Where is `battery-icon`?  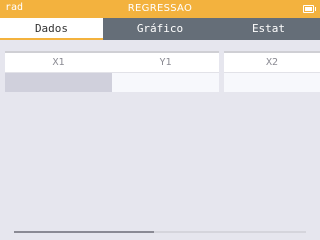 battery-icon is located at coordinates (309, 9).